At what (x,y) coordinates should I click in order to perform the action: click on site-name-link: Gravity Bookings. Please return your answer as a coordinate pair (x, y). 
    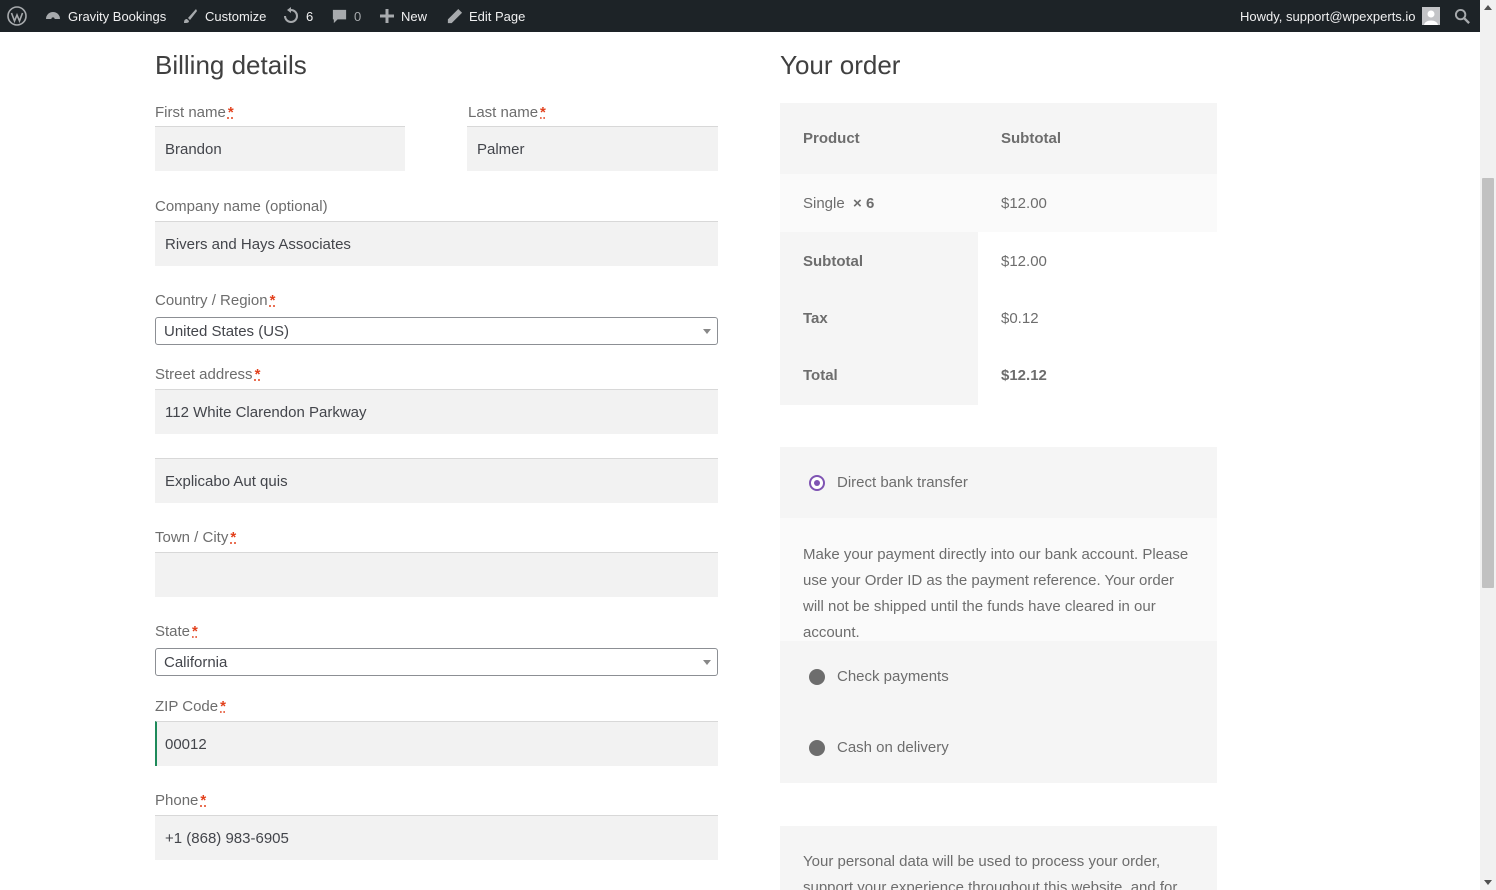
    Looking at the image, I should click on (105, 16).